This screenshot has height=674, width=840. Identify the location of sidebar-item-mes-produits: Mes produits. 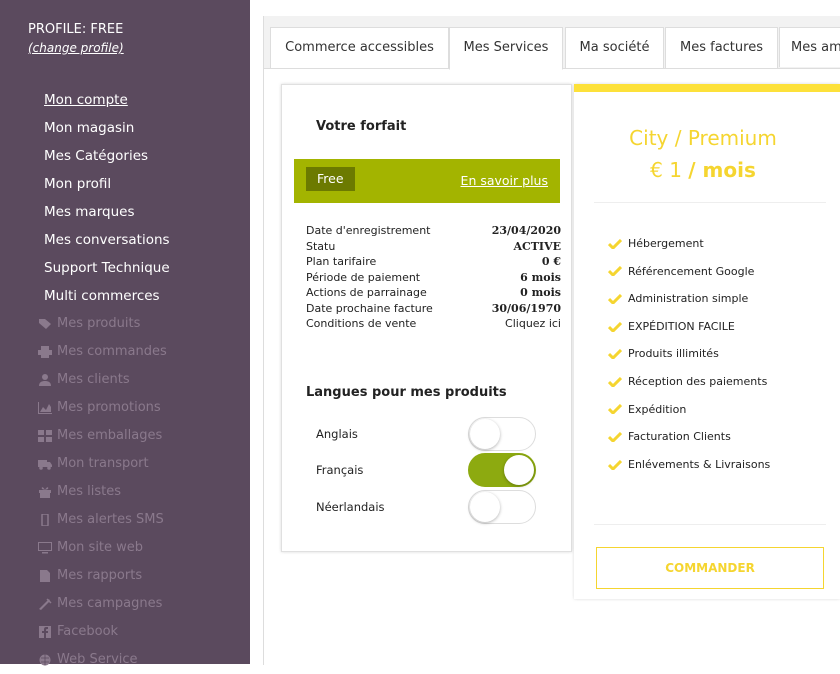
(102, 324).